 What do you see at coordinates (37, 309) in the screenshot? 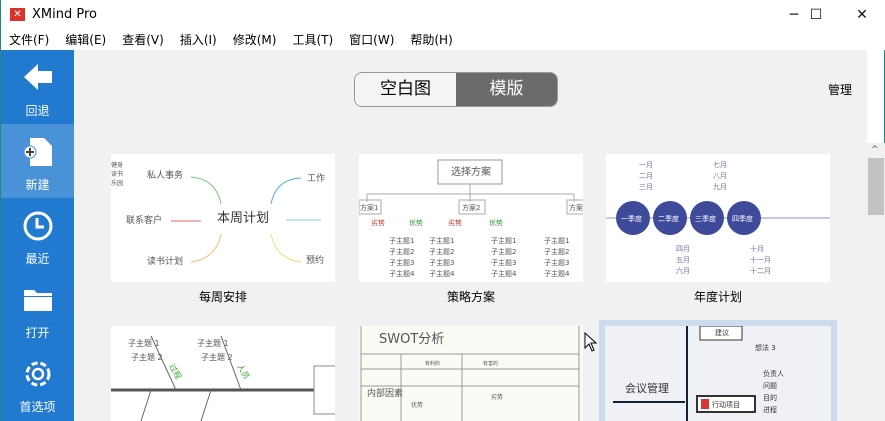
I see `sidebar-item-open: 打开` at bounding box center [37, 309].